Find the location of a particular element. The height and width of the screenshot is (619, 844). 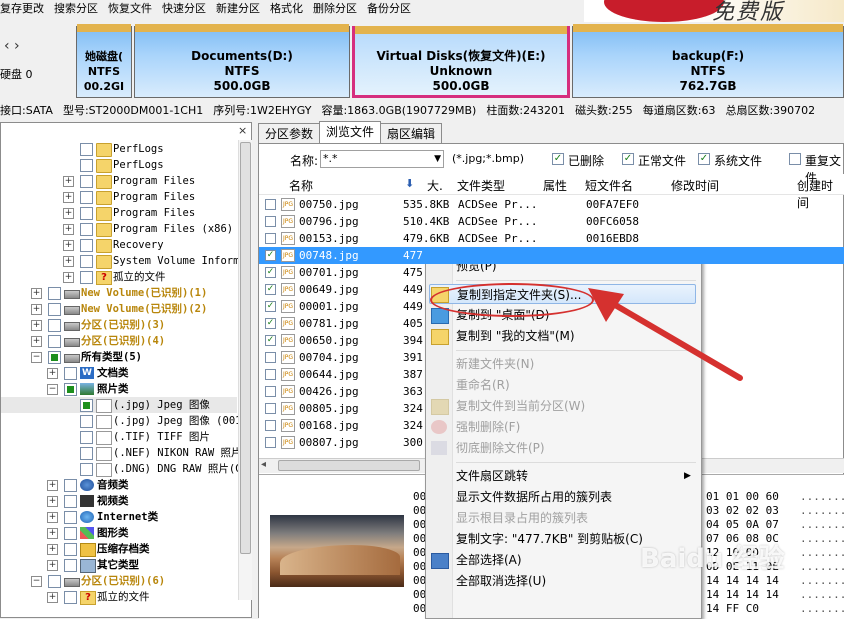

col-shortname: 短文件名 is located at coordinates (609, 185).